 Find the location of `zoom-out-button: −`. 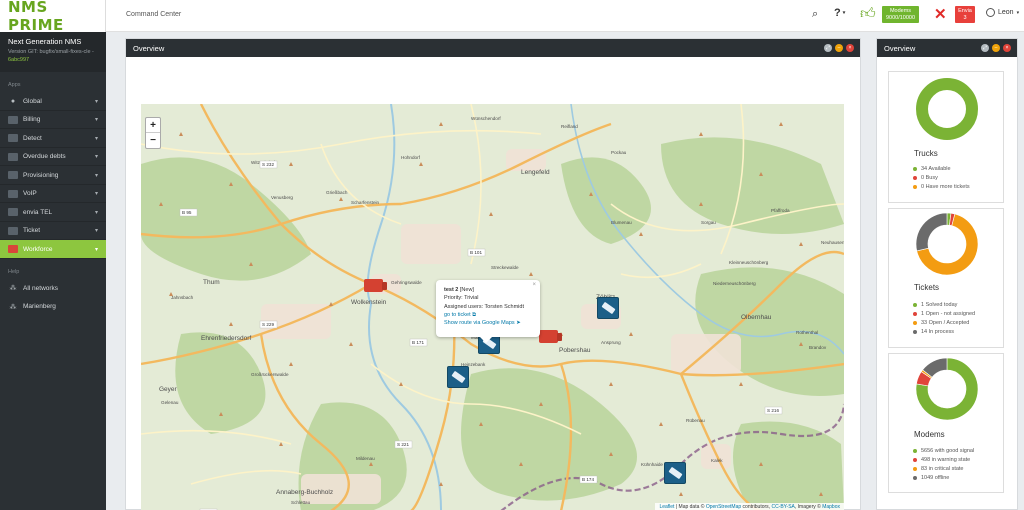

zoom-out-button: − is located at coordinates (153, 140).